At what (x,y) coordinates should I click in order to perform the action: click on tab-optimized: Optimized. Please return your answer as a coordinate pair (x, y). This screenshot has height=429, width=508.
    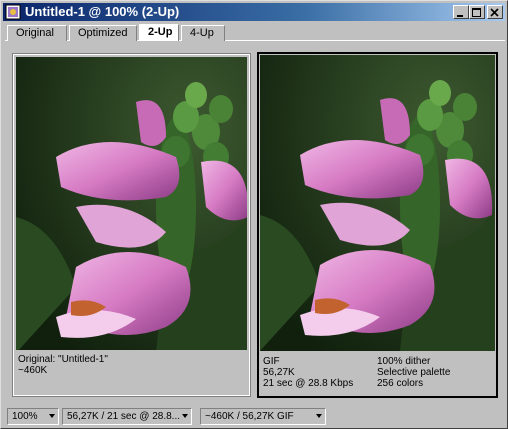
    Looking at the image, I should click on (103, 33).